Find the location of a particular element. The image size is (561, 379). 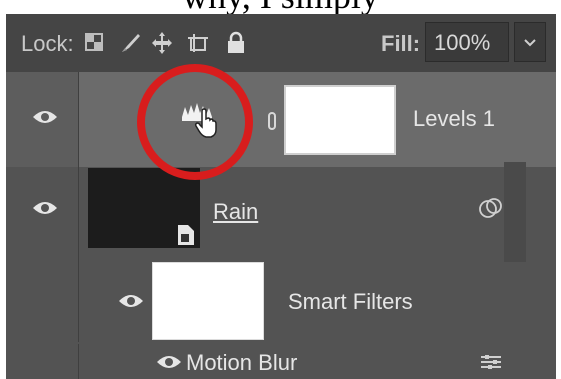

chevron-down-icon is located at coordinates (530, 43).